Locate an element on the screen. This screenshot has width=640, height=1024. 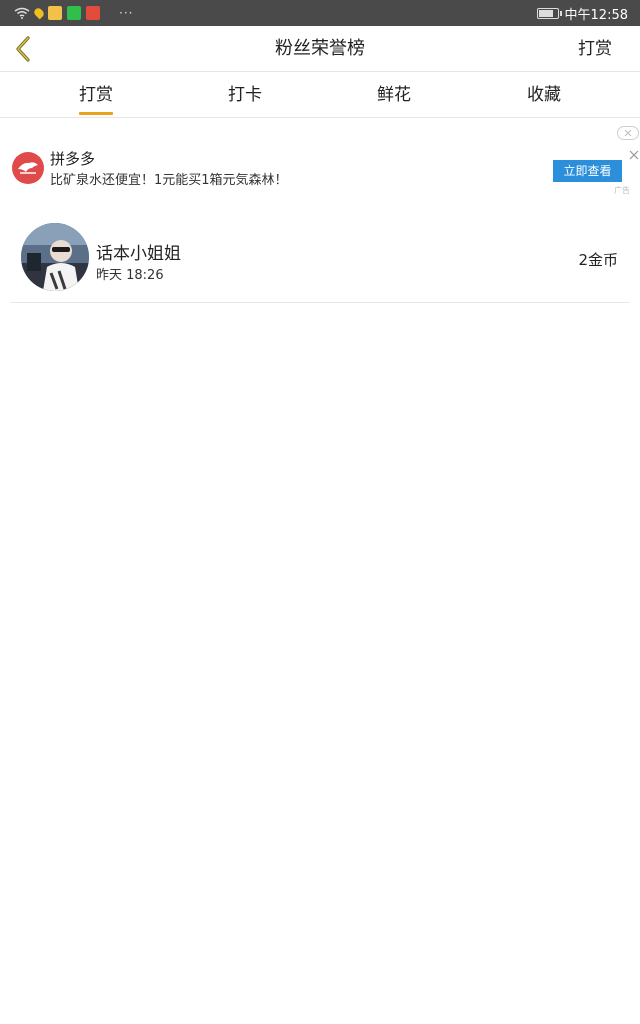
message-notification-icon is located at coordinates (74, 13).